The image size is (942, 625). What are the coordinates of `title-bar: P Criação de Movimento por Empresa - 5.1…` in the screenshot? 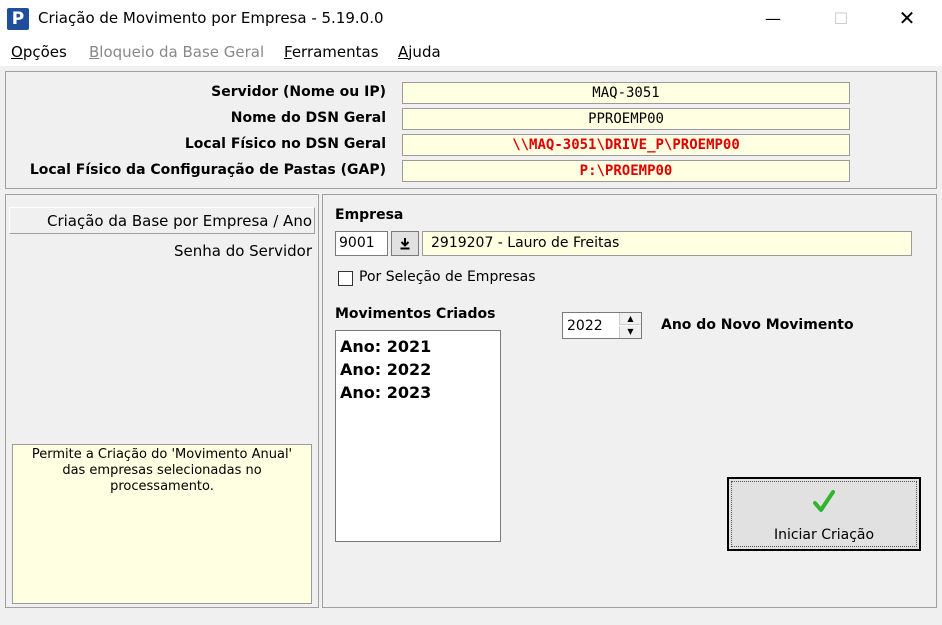 It's located at (471, 18).